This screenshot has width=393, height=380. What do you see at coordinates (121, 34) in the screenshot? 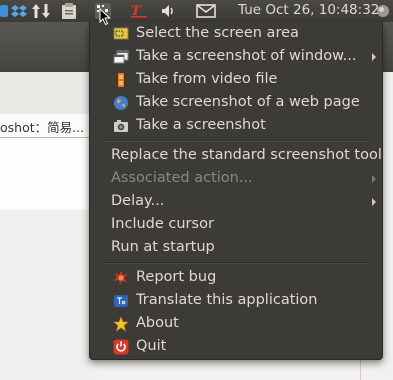
I see `select-area-icon` at bounding box center [121, 34].